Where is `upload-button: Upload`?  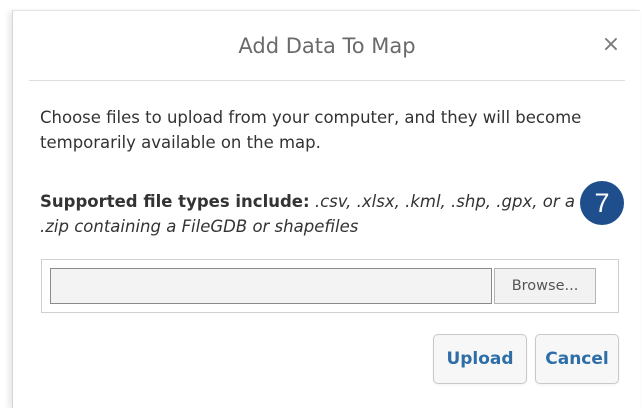 upload-button: Upload is located at coordinates (480, 359).